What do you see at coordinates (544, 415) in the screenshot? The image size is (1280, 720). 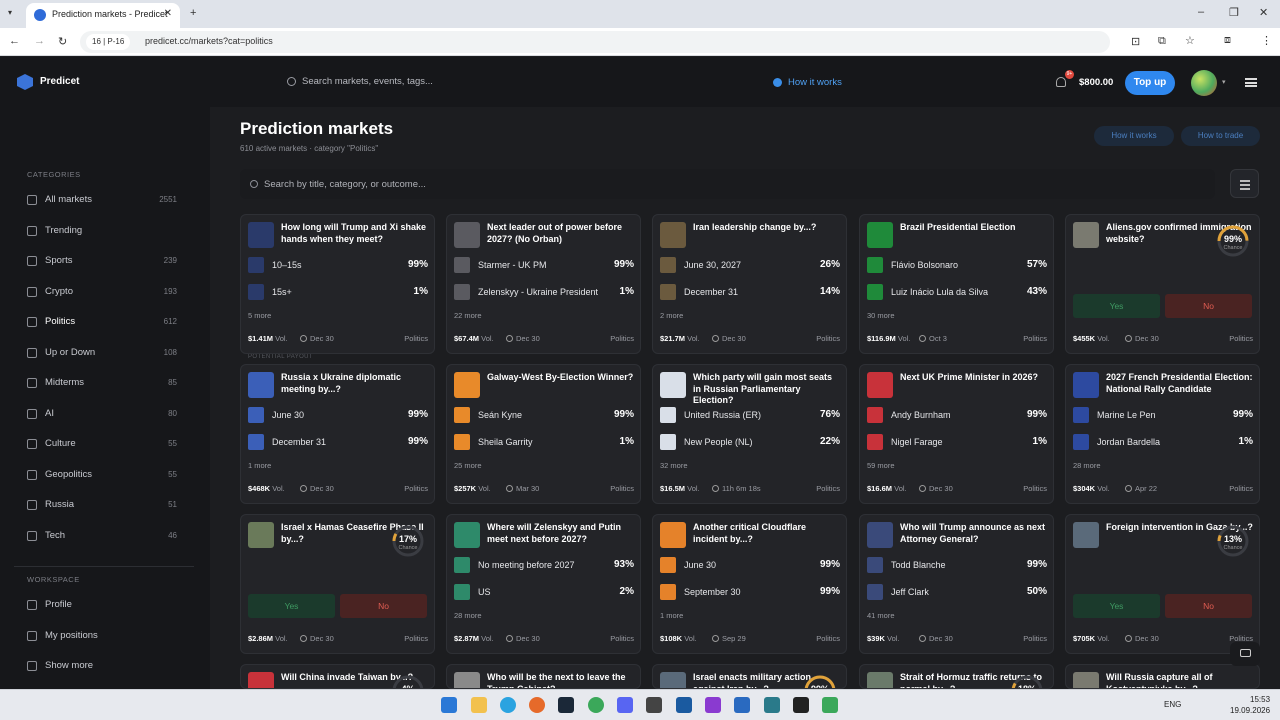 I see `outcome-row: Seán Kyne 99%` at bounding box center [544, 415].